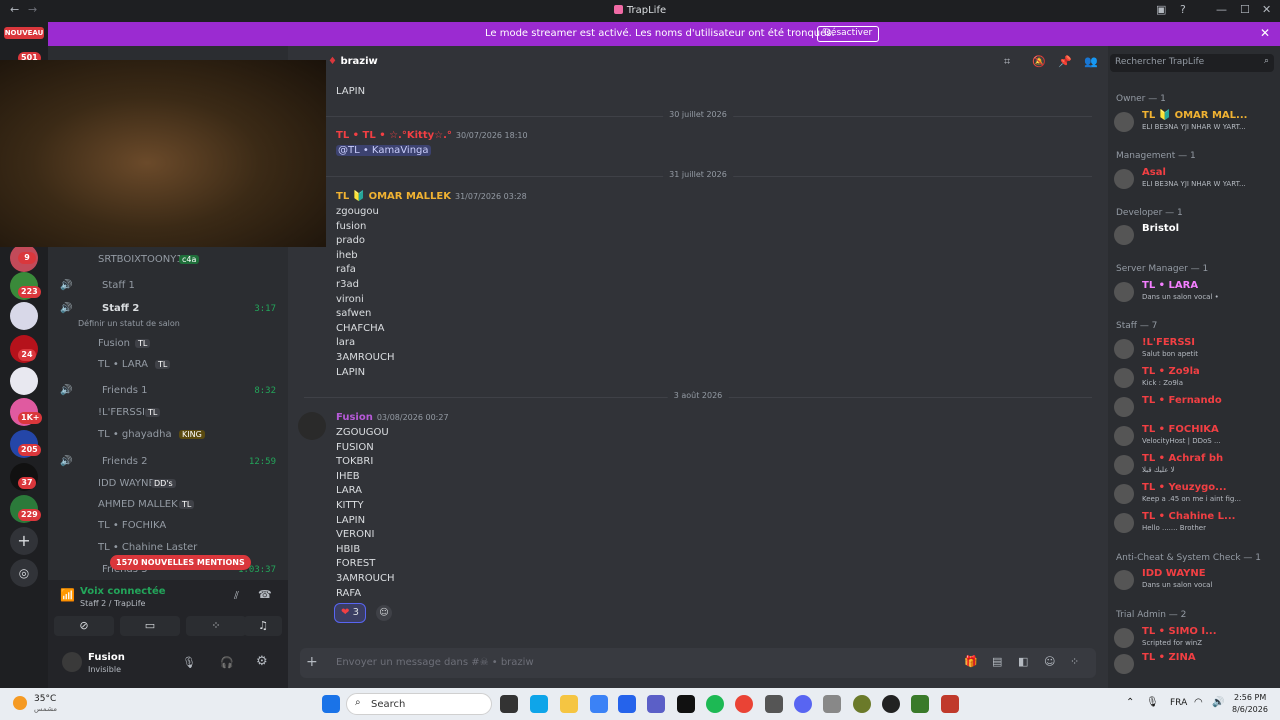 This screenshot has height=720, width=1280. I want to click on threads-icon: ⌗, so click(1007, 62).